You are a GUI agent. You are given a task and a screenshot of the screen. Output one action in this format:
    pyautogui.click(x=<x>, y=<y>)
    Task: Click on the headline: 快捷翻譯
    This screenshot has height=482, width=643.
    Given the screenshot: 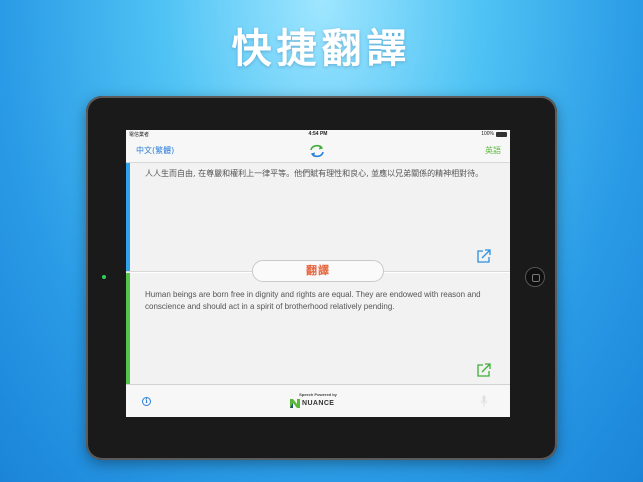 What is the action you would take?
    pyautogui.click(x=321, y=49)
    